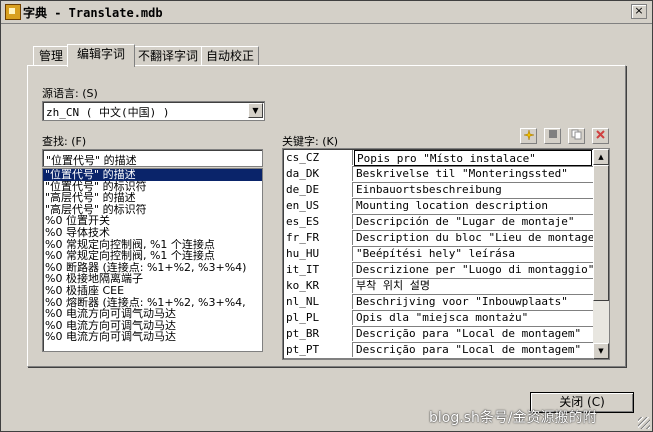  I want to click on table-row: pt_BR Descrição para "Local de montagem", so click(438, 334).